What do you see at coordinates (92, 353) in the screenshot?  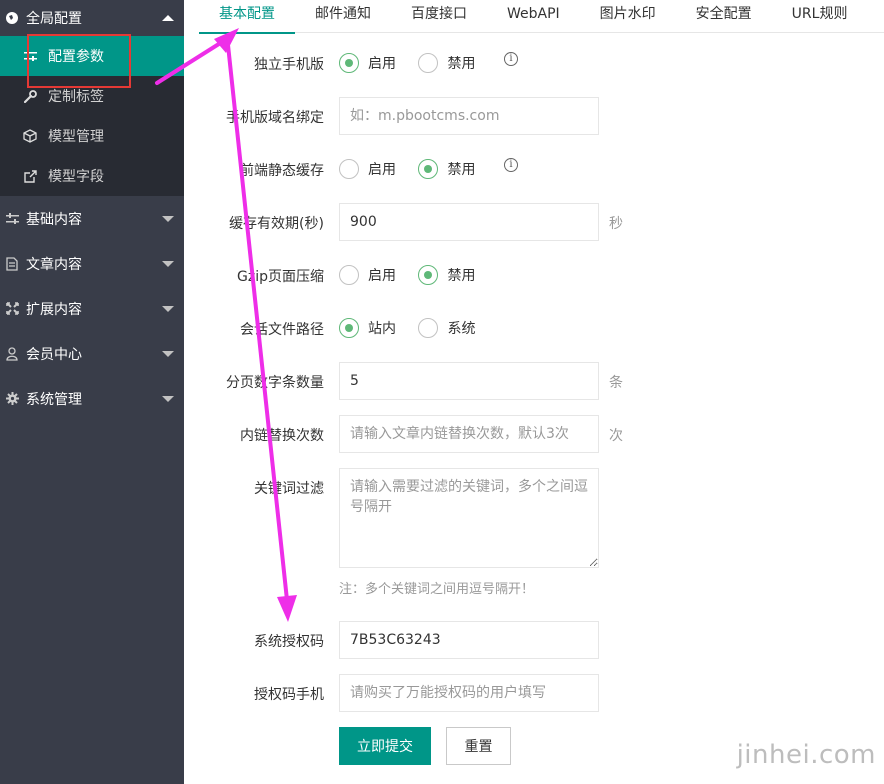 I see `nav-group-member-center: 会员中心` at bounding box center [92, 353].